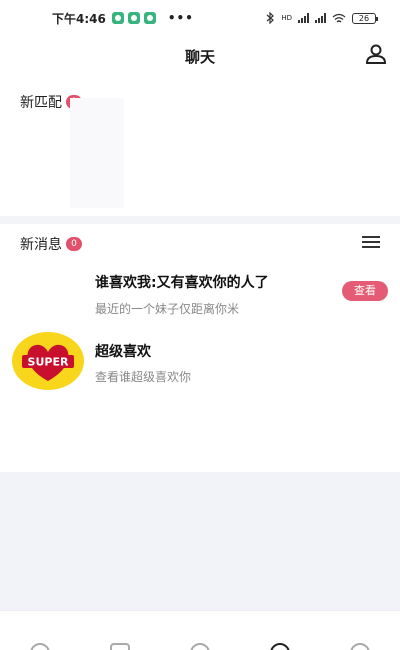  I want to click on header: 聊天, so click(200, 57).